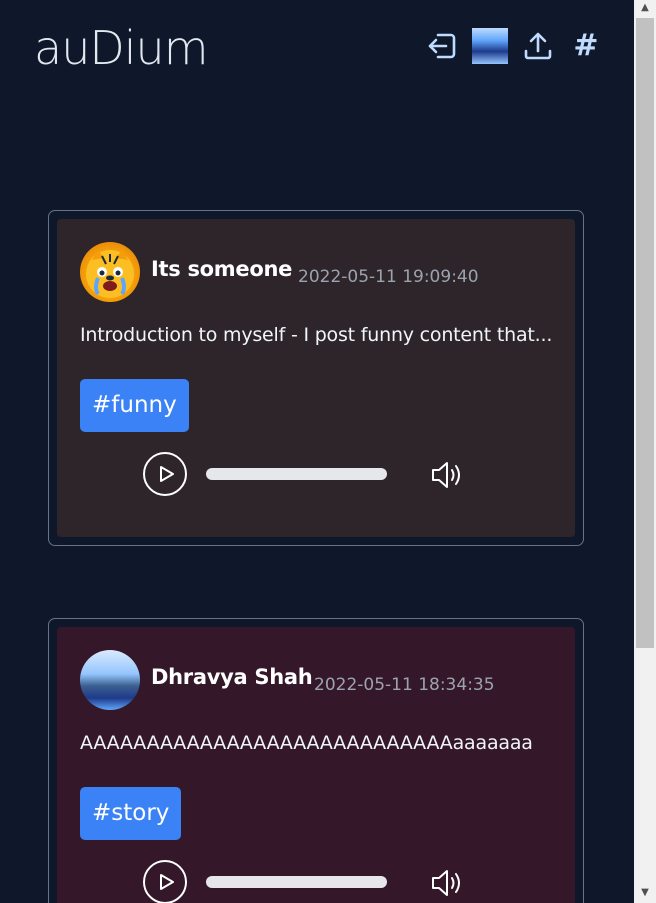 The image size is (656, 903). I want to click on logout-button, so click(442, 46).